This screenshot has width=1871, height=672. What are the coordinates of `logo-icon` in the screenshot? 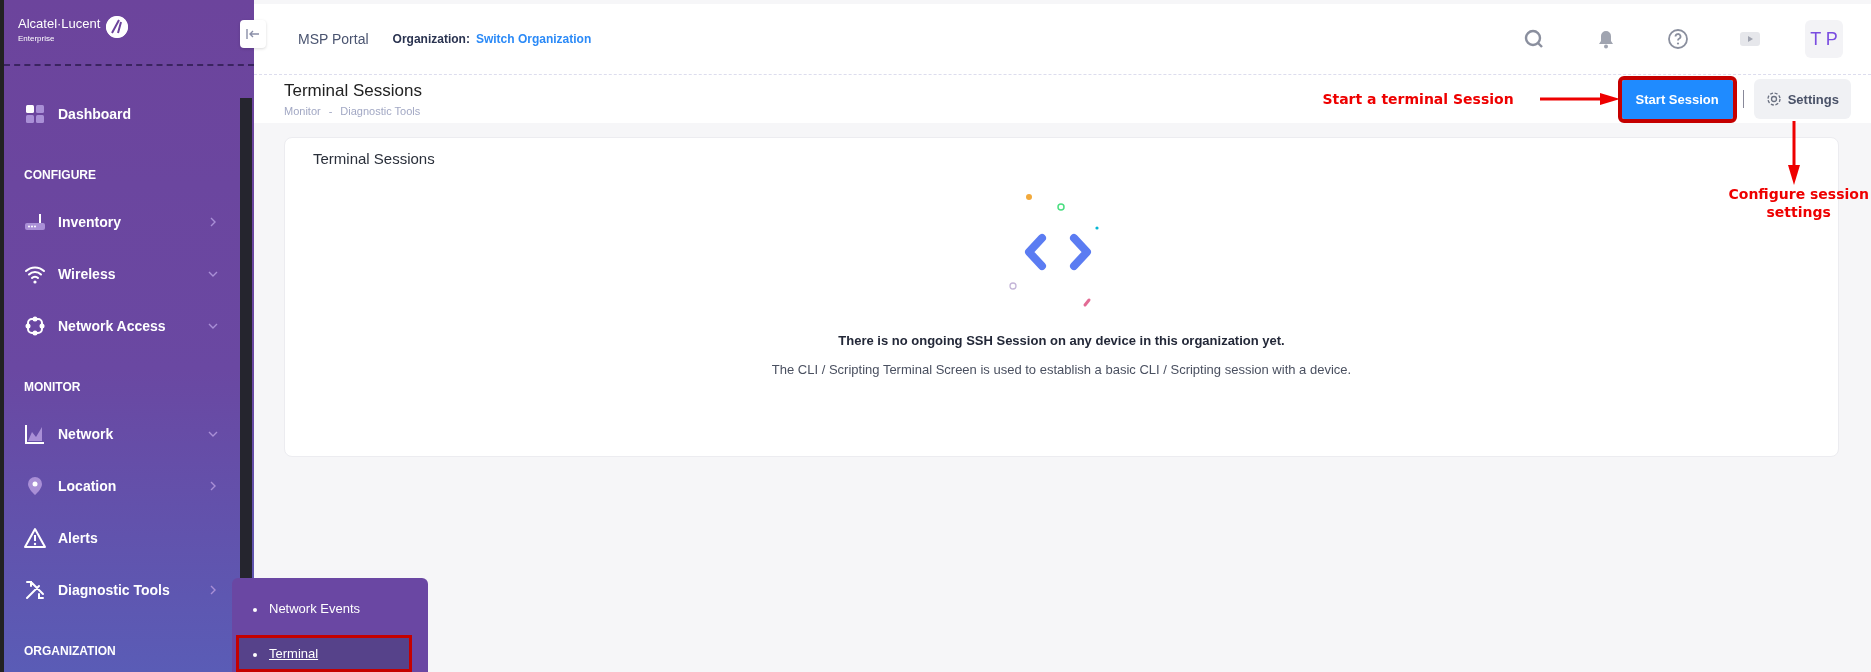 It's located at (117, 27).